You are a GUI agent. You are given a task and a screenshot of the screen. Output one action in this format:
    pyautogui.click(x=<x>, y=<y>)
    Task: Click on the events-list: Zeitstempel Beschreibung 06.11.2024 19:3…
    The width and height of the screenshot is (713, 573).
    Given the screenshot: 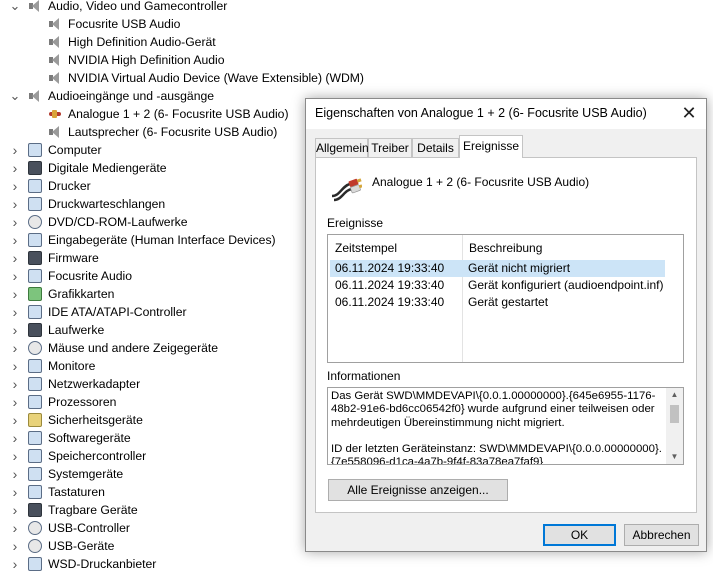 What is the action you would take?
    pyautogui.click(x=505, y=298)
    